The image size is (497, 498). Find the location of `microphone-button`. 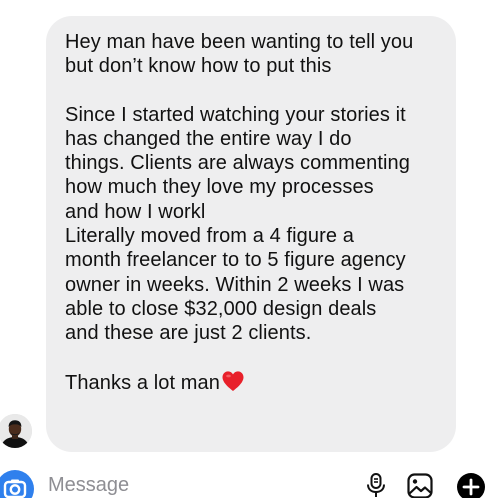

microphone-button is located at coordinates (376, 485).